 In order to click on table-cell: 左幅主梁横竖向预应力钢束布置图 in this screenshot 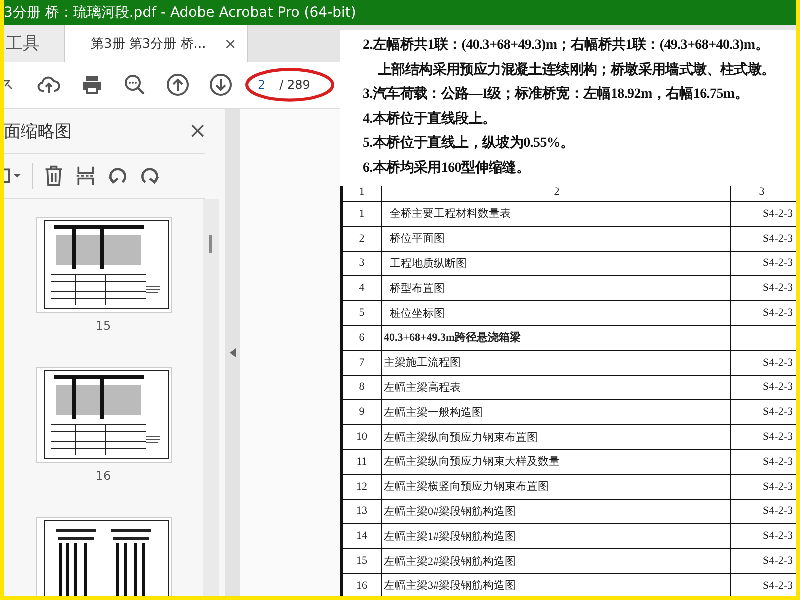, I will do `click(556, 487)`.